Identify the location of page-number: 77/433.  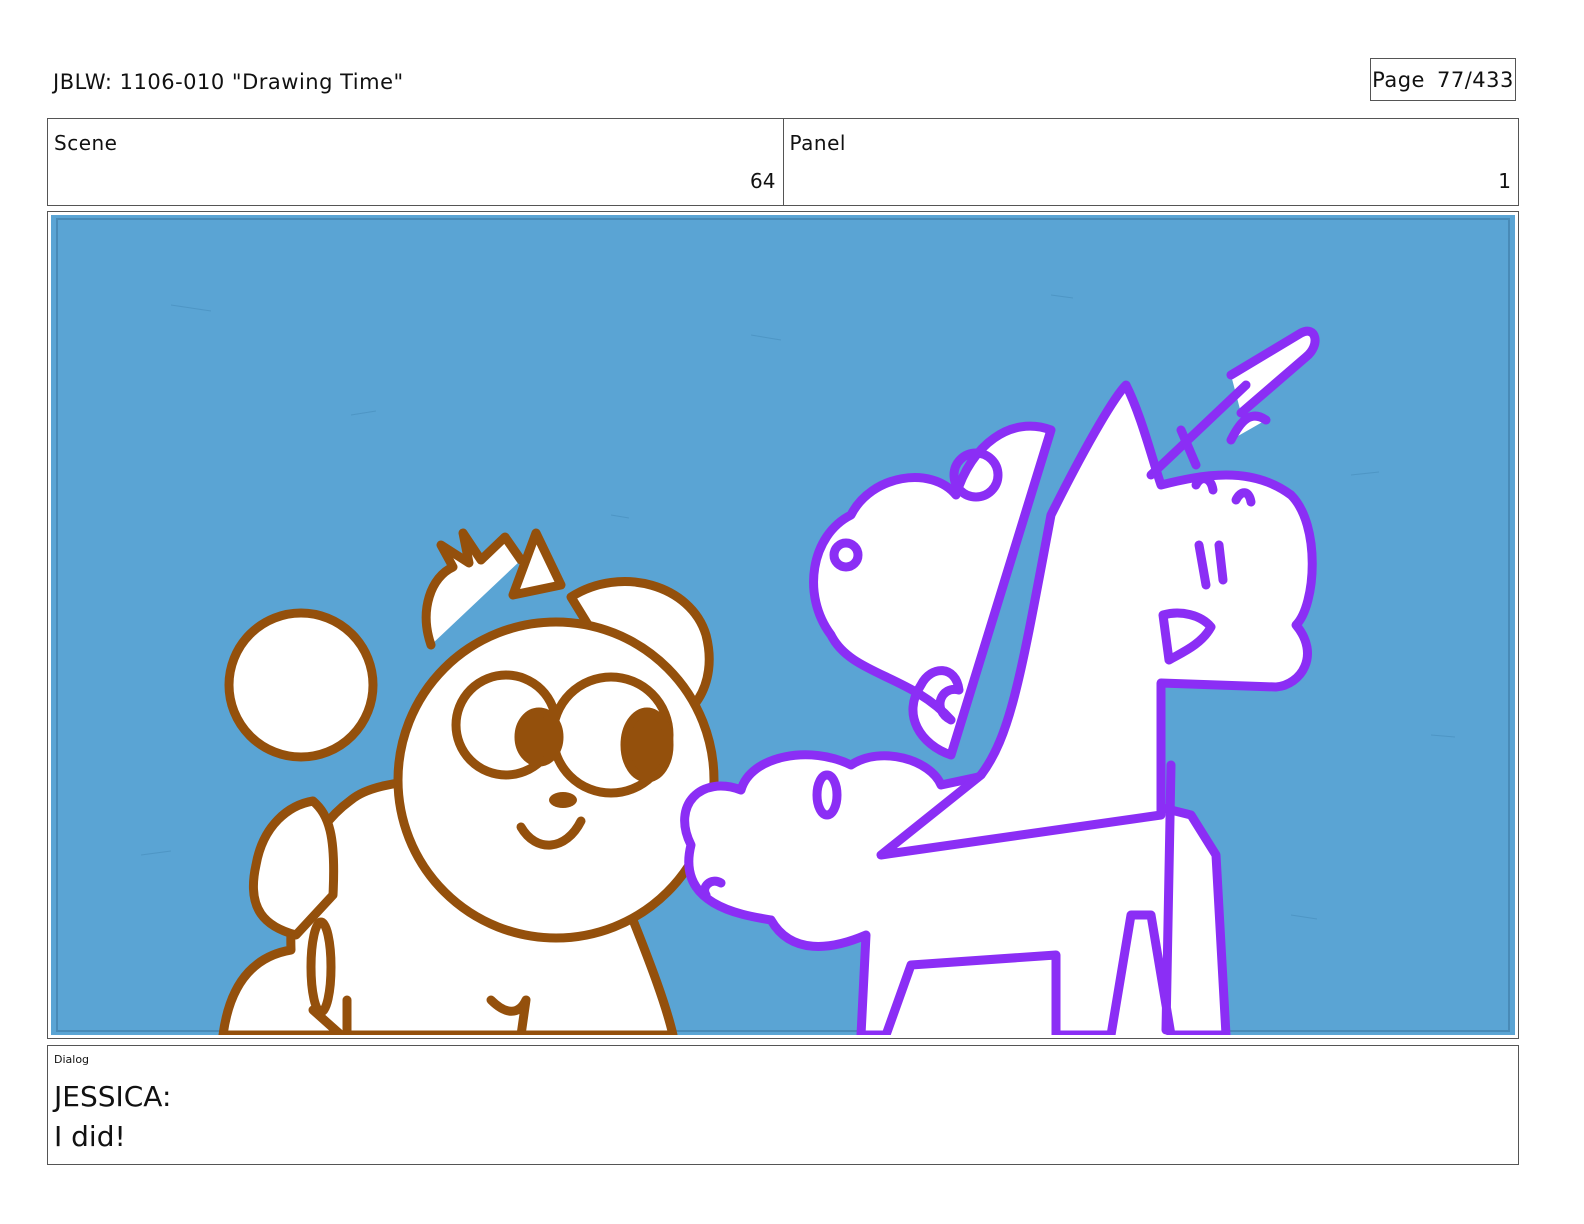
(1475, 79).